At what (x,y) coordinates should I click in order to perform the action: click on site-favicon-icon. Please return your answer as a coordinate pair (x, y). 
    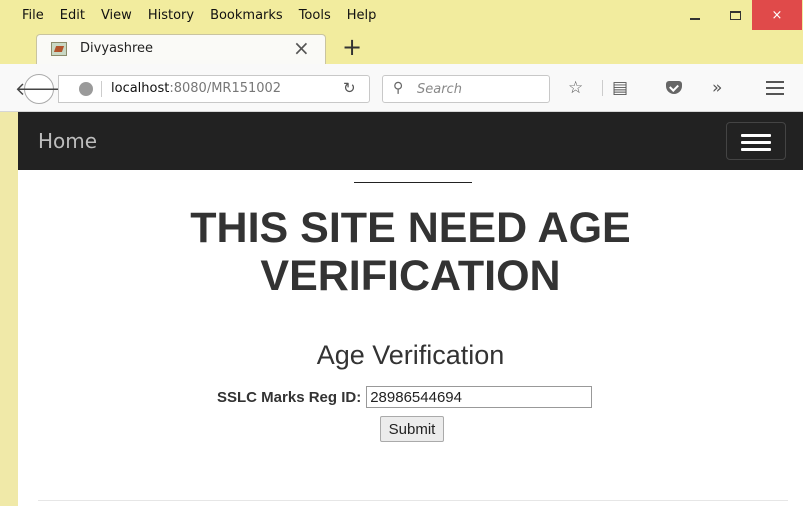
    Looking at the image, I should click on (59, 49).